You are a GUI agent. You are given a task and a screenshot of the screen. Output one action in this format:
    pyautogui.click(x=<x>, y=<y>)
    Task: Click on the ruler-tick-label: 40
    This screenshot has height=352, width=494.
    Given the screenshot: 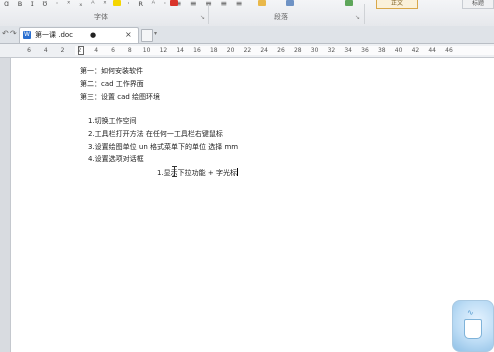 What is the action you would take?
    pyautogui.click(x=398, y=50)
    